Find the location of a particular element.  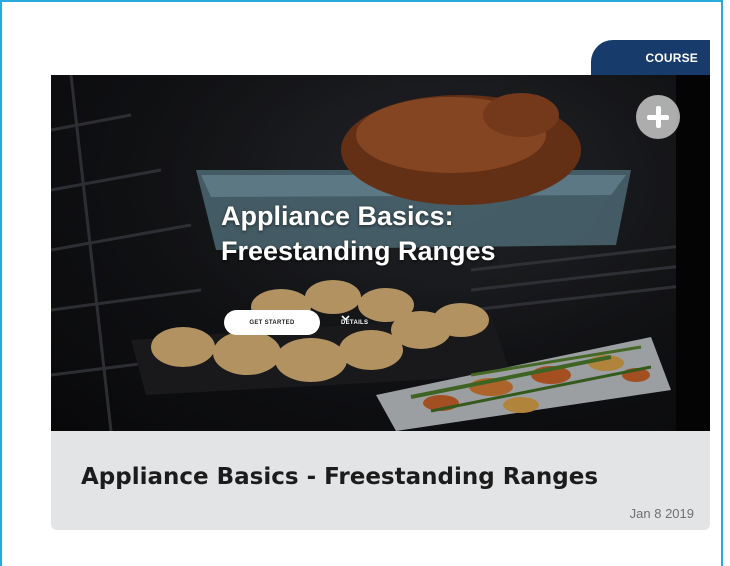

hero-title-line2: Freestanding Ranges is located at coordinates (358, 251).